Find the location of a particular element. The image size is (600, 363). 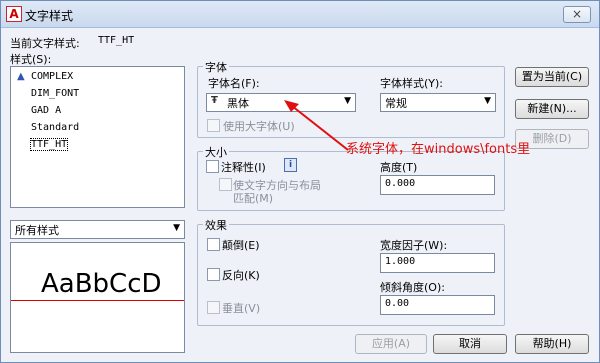

annotation-text: 系统字体，在windows\fonts里 is located at coordinates (438, 149).